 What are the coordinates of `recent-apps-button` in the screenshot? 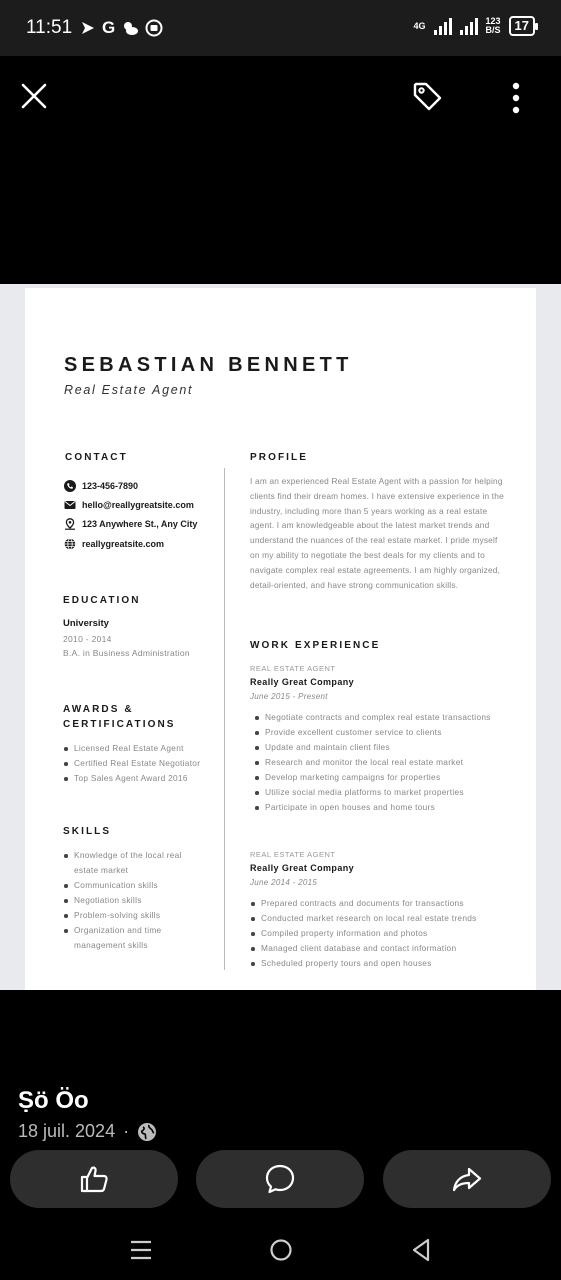 It's located at (141, 1250).